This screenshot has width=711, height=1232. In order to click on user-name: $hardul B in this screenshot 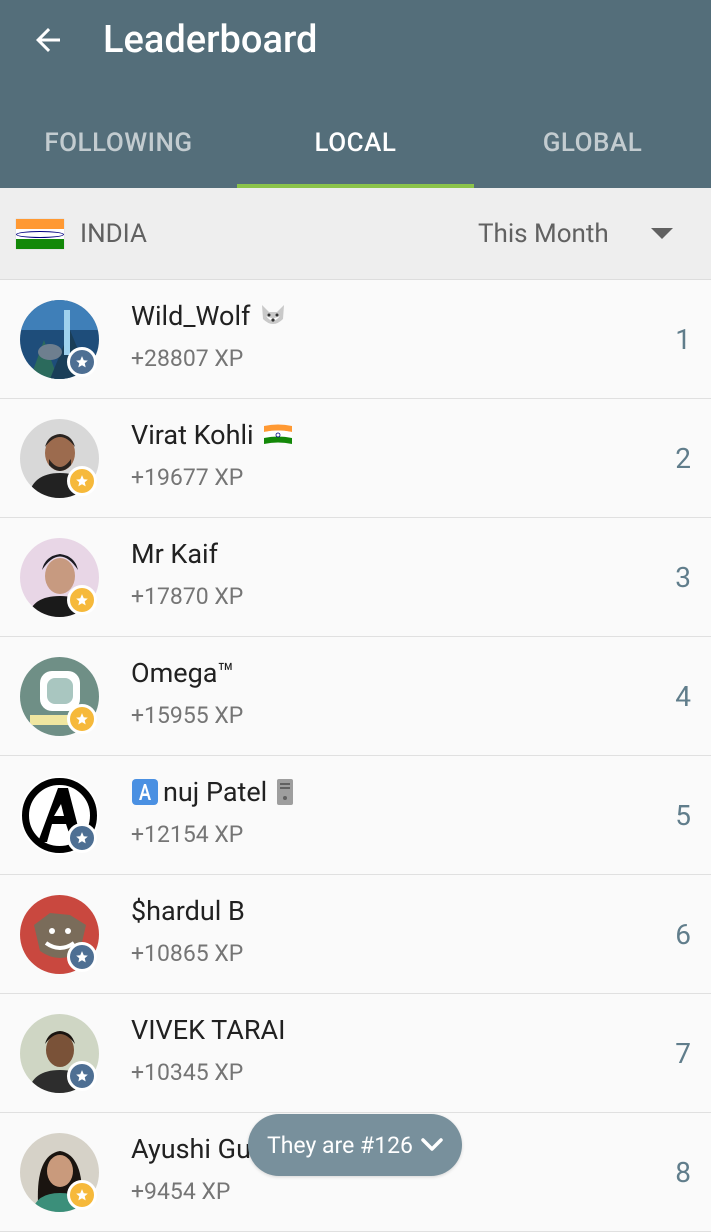, I will do `click(188, 911)`.